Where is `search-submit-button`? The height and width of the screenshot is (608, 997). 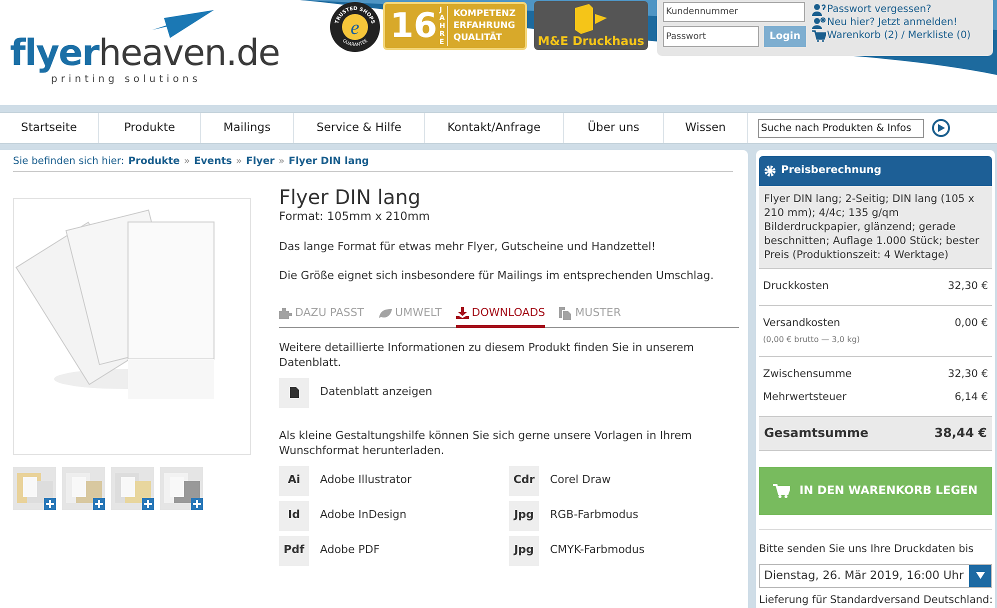 search-submit-button is located at coordinates (941, 128).